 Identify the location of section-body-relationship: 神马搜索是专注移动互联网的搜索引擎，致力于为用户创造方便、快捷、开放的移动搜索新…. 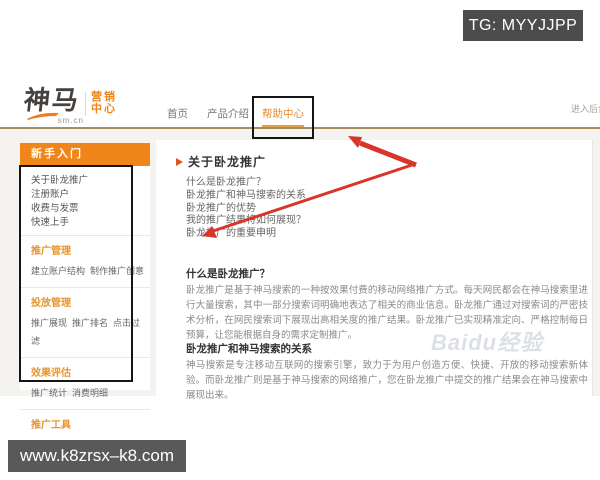
(387, 380).